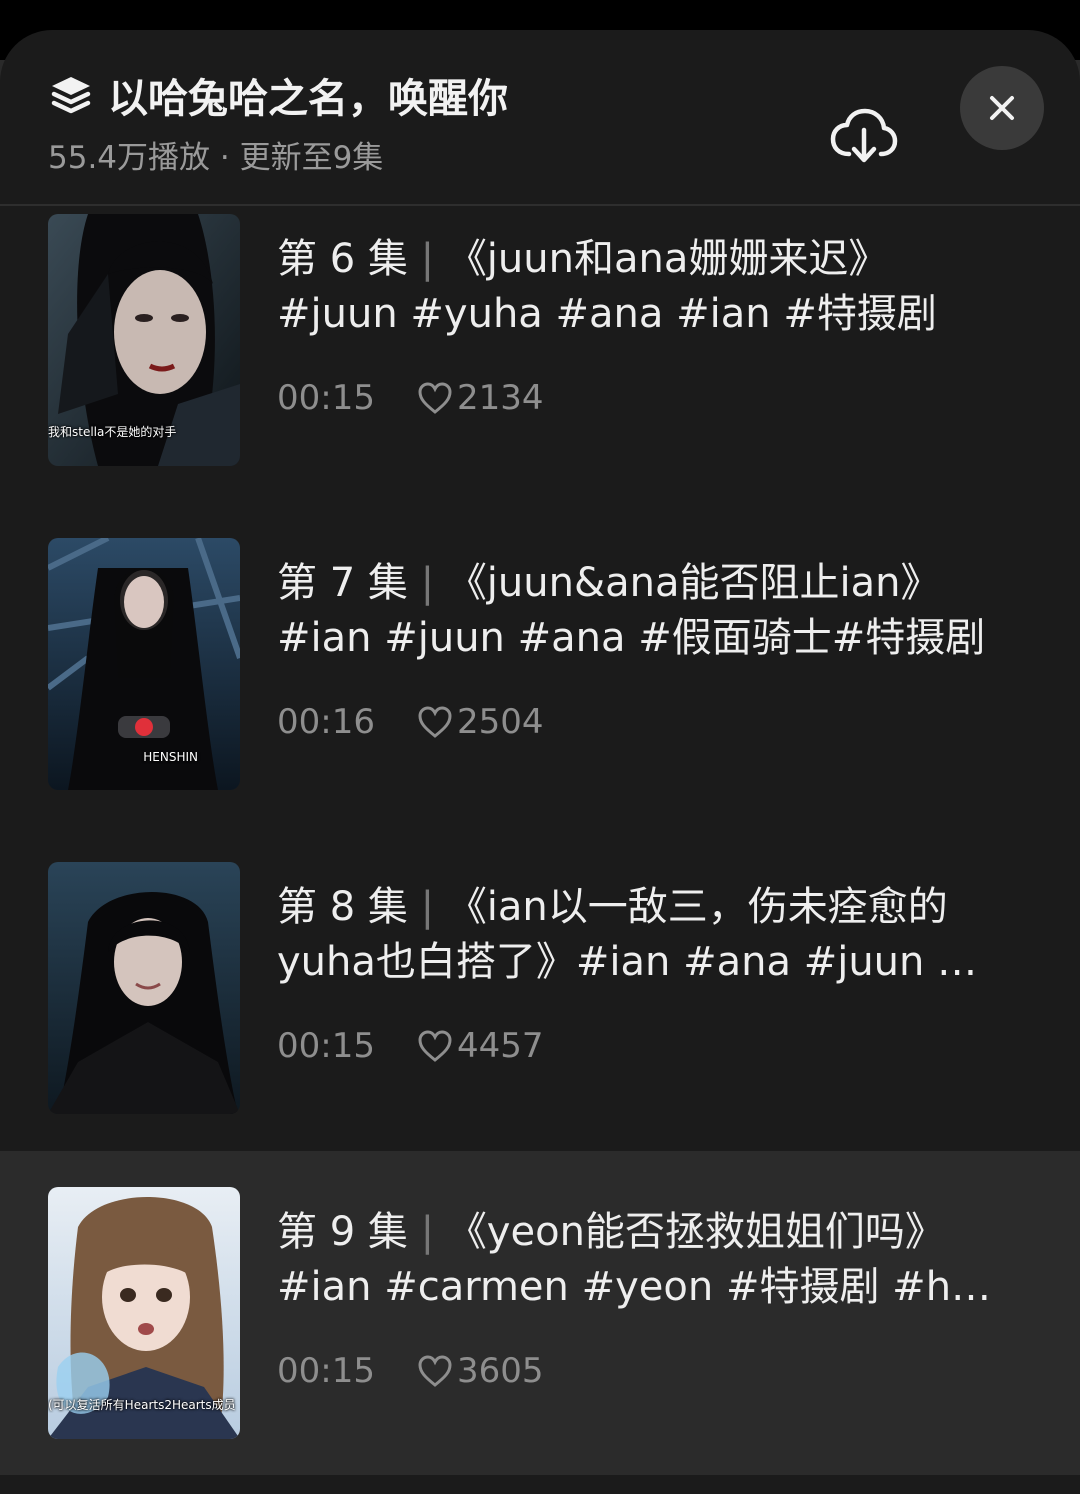 Image resolution: width=1080 pixels, height=1494 pixels. I want to click on episode-meta: 00:15 3605, so click(410, 1371).